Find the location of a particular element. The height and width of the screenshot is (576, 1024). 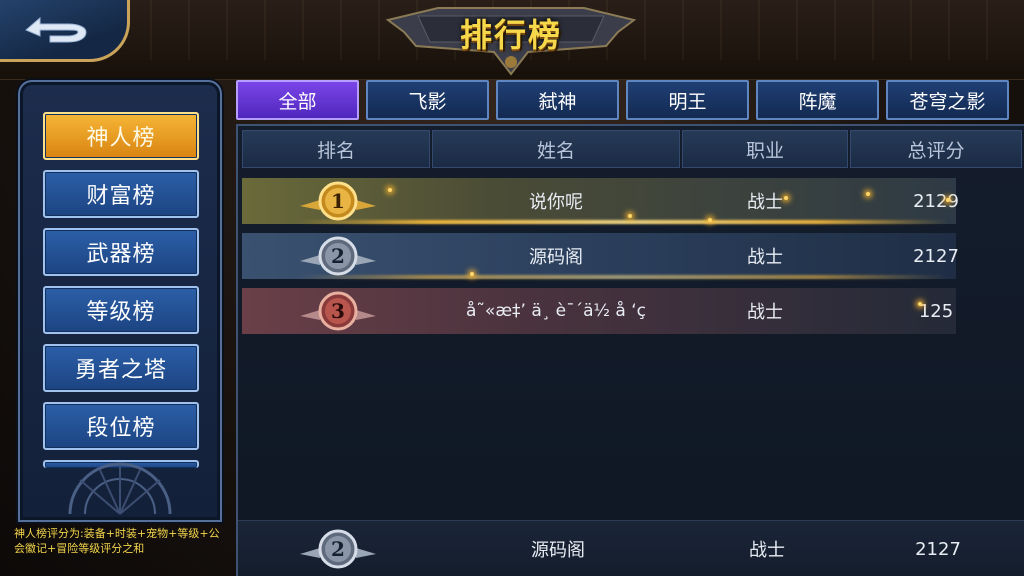

tab-label: 明王 is located at coordinates (687, 101).